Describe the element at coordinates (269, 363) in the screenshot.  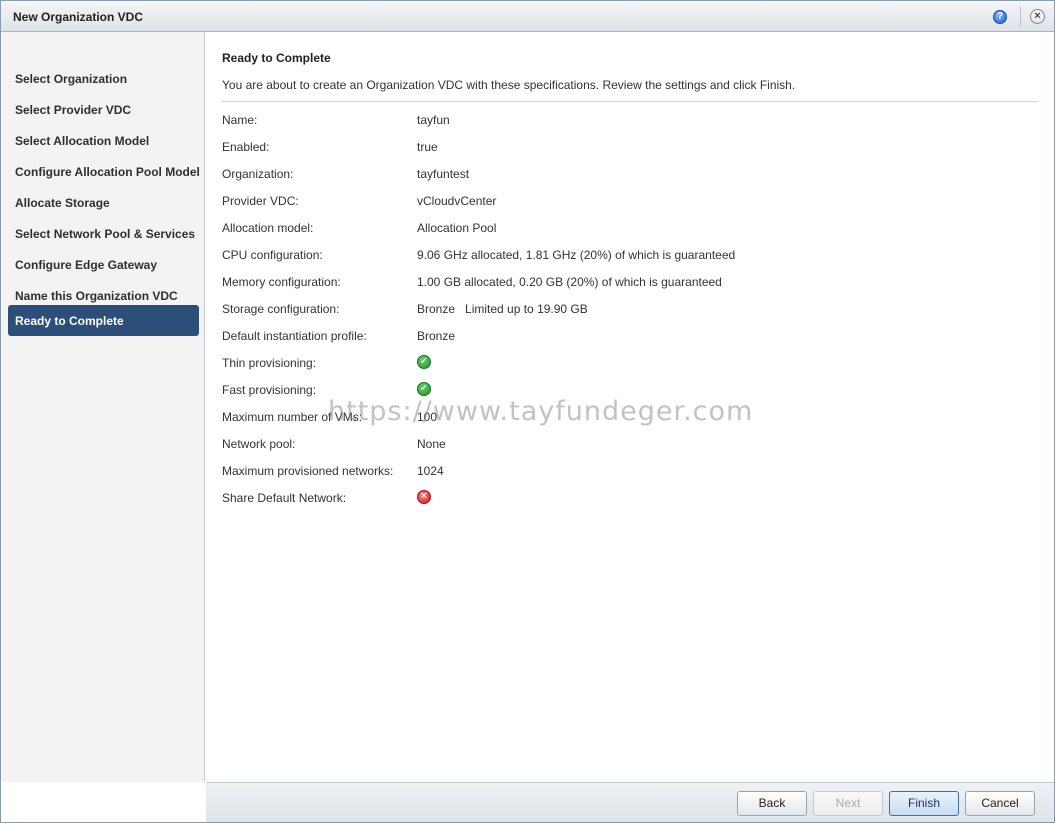
I see `spec-label: Thin provisioning:` at that location.